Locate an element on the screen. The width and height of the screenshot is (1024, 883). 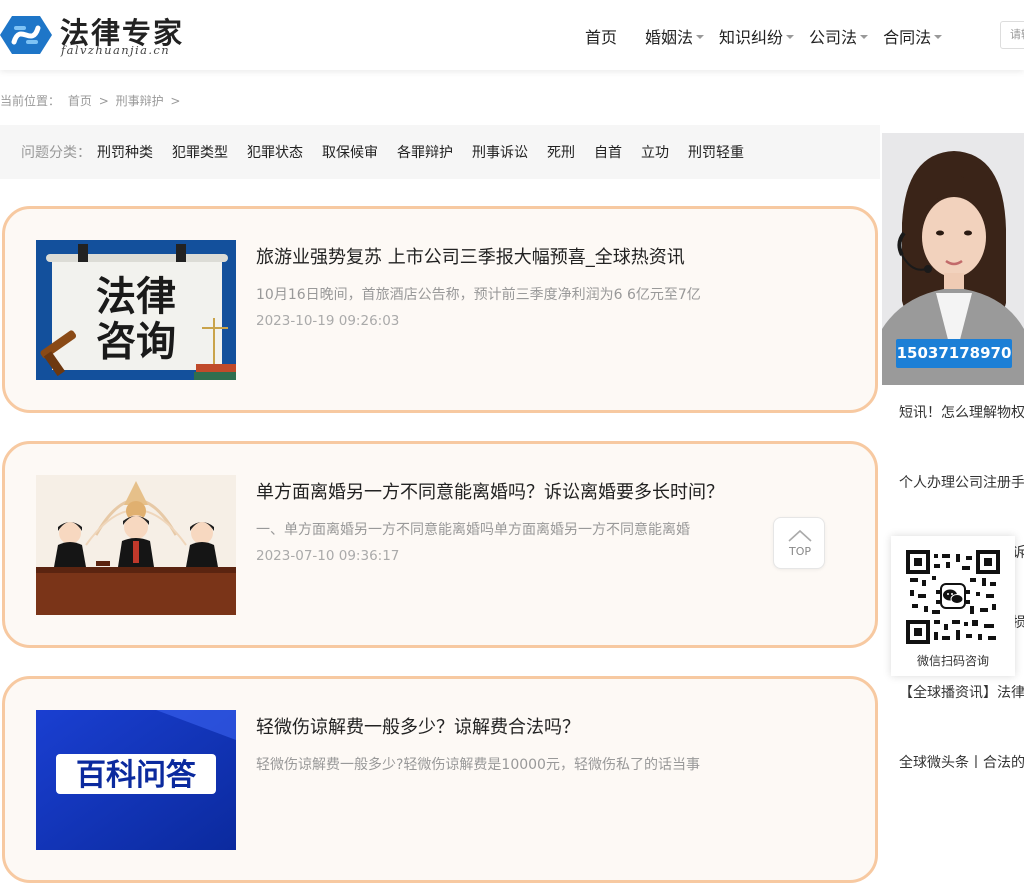
image-text-line2: 咨询 is located at coordinates (136, 341).